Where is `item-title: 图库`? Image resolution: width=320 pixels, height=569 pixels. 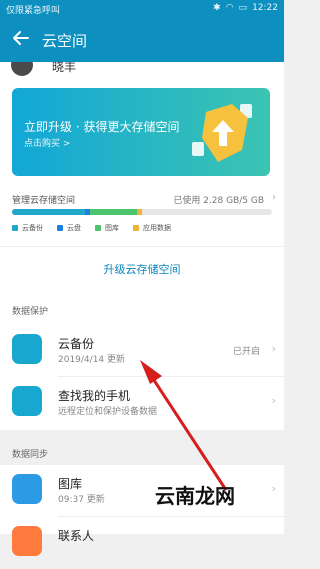
item-title: 图库 is located at coordinates (70, 484).